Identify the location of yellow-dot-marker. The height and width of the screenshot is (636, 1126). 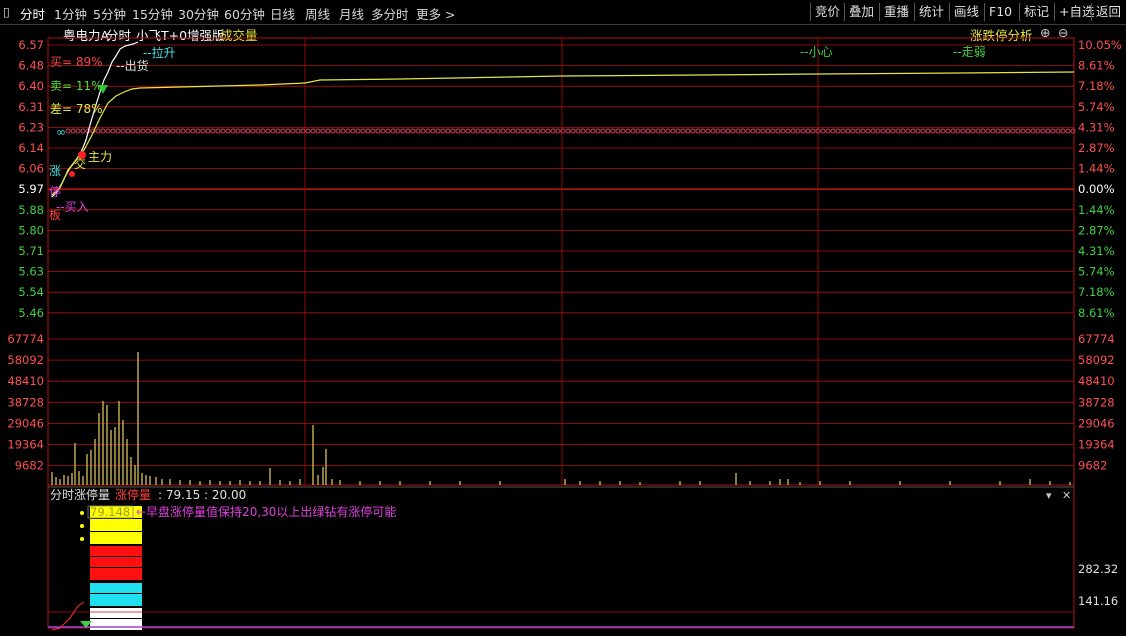
(82, 513).